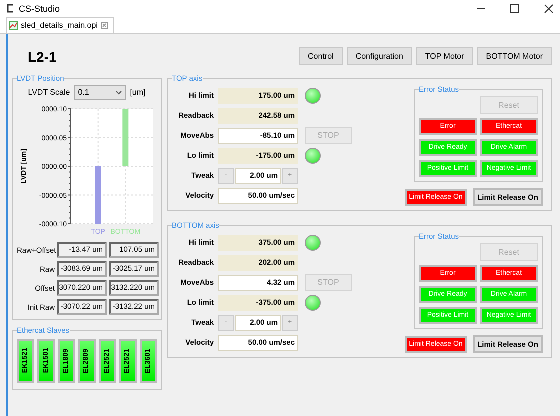 This screenshot has height=416, width=560. What do you see at coordinates (49, 92) in the screenshot?
I see `scale-label: LVDT Scale` at bounding box center [49, 92].